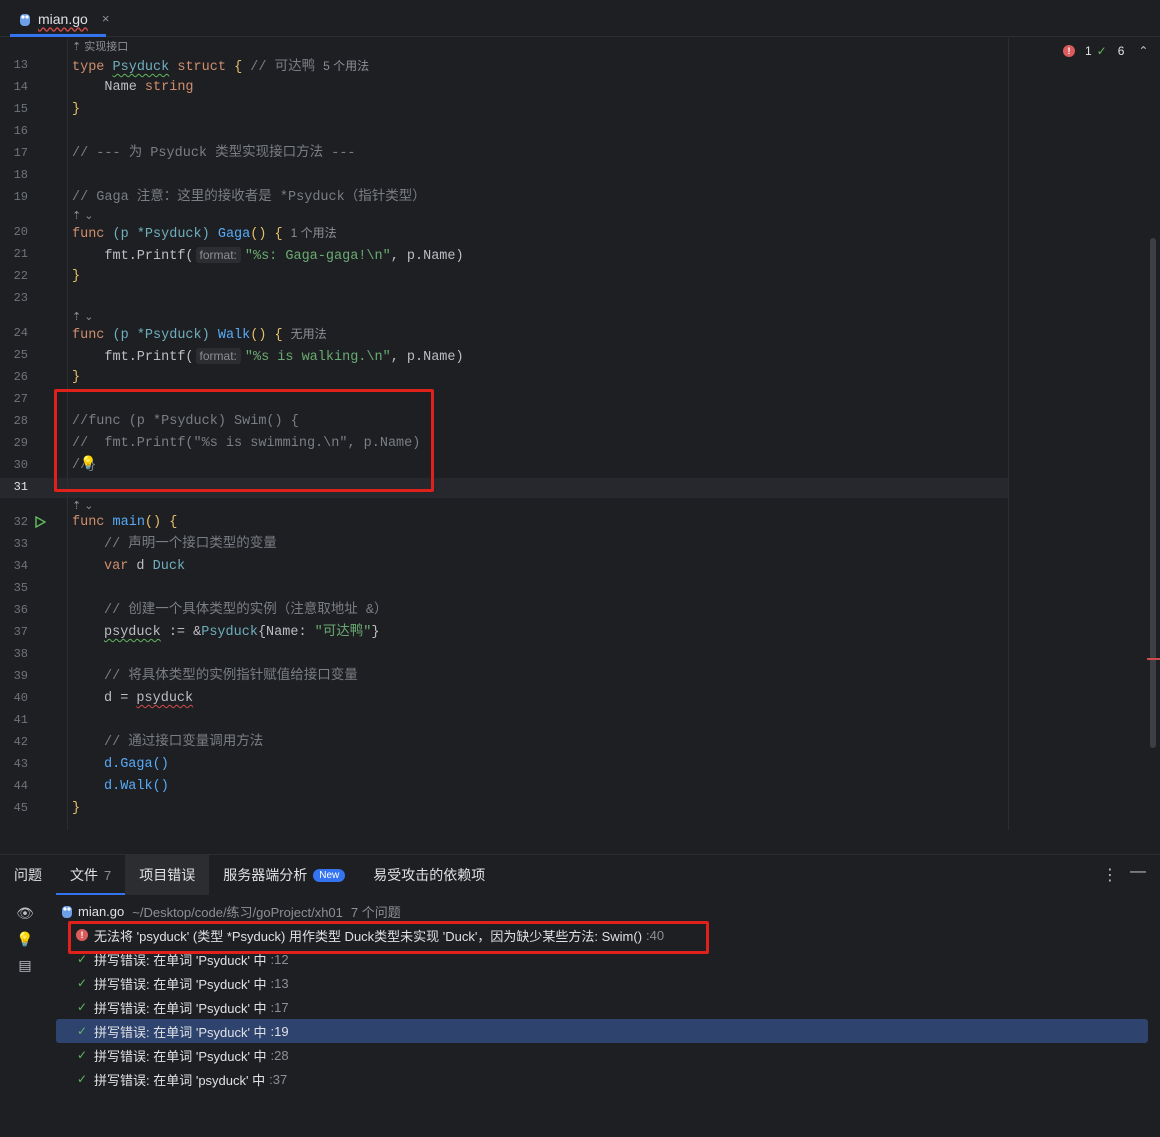 Image resolution: width=1160 pixels, height=1137 pixels. What do you see at coordinates (279, 1031) in the screenshot?
I see `problem-line: :19` at bounding box center [279, 1031].